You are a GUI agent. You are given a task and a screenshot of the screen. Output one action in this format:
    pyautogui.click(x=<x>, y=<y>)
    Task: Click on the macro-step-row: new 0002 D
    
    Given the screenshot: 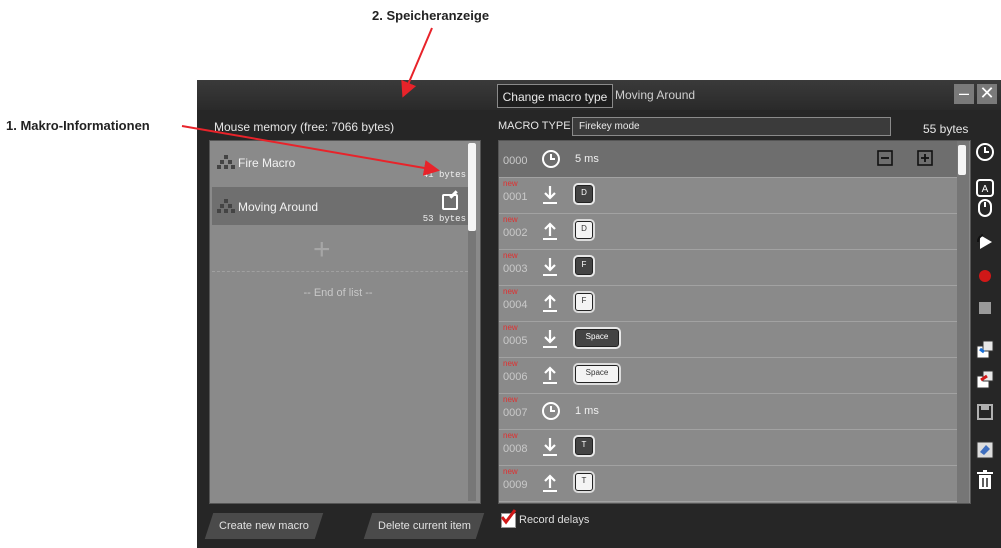 What is the action you would take?
    pyautogui.click(x=728, y=231)
    